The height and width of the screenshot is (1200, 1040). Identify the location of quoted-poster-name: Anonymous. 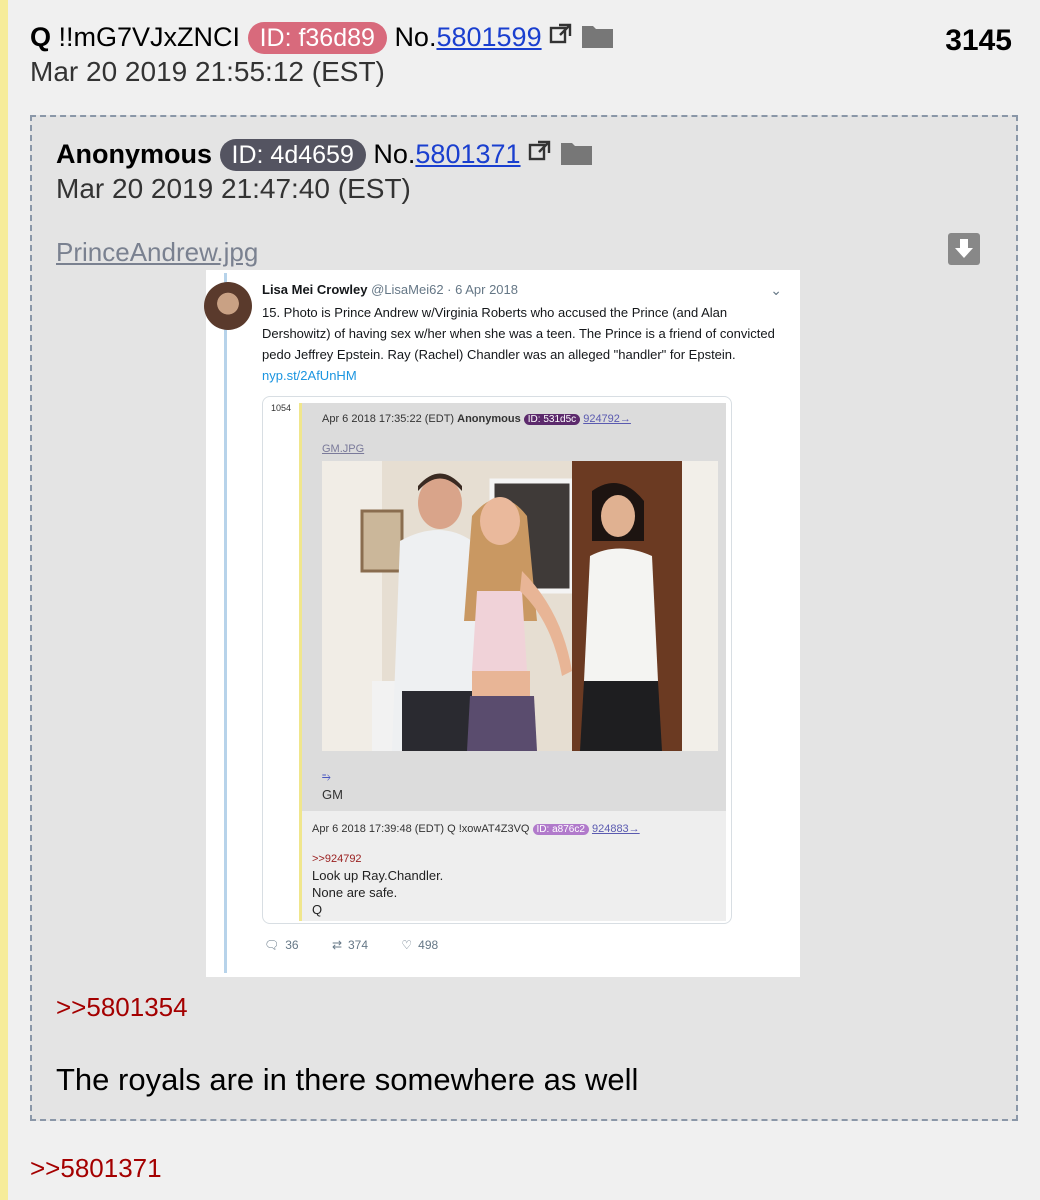
(134, 154).